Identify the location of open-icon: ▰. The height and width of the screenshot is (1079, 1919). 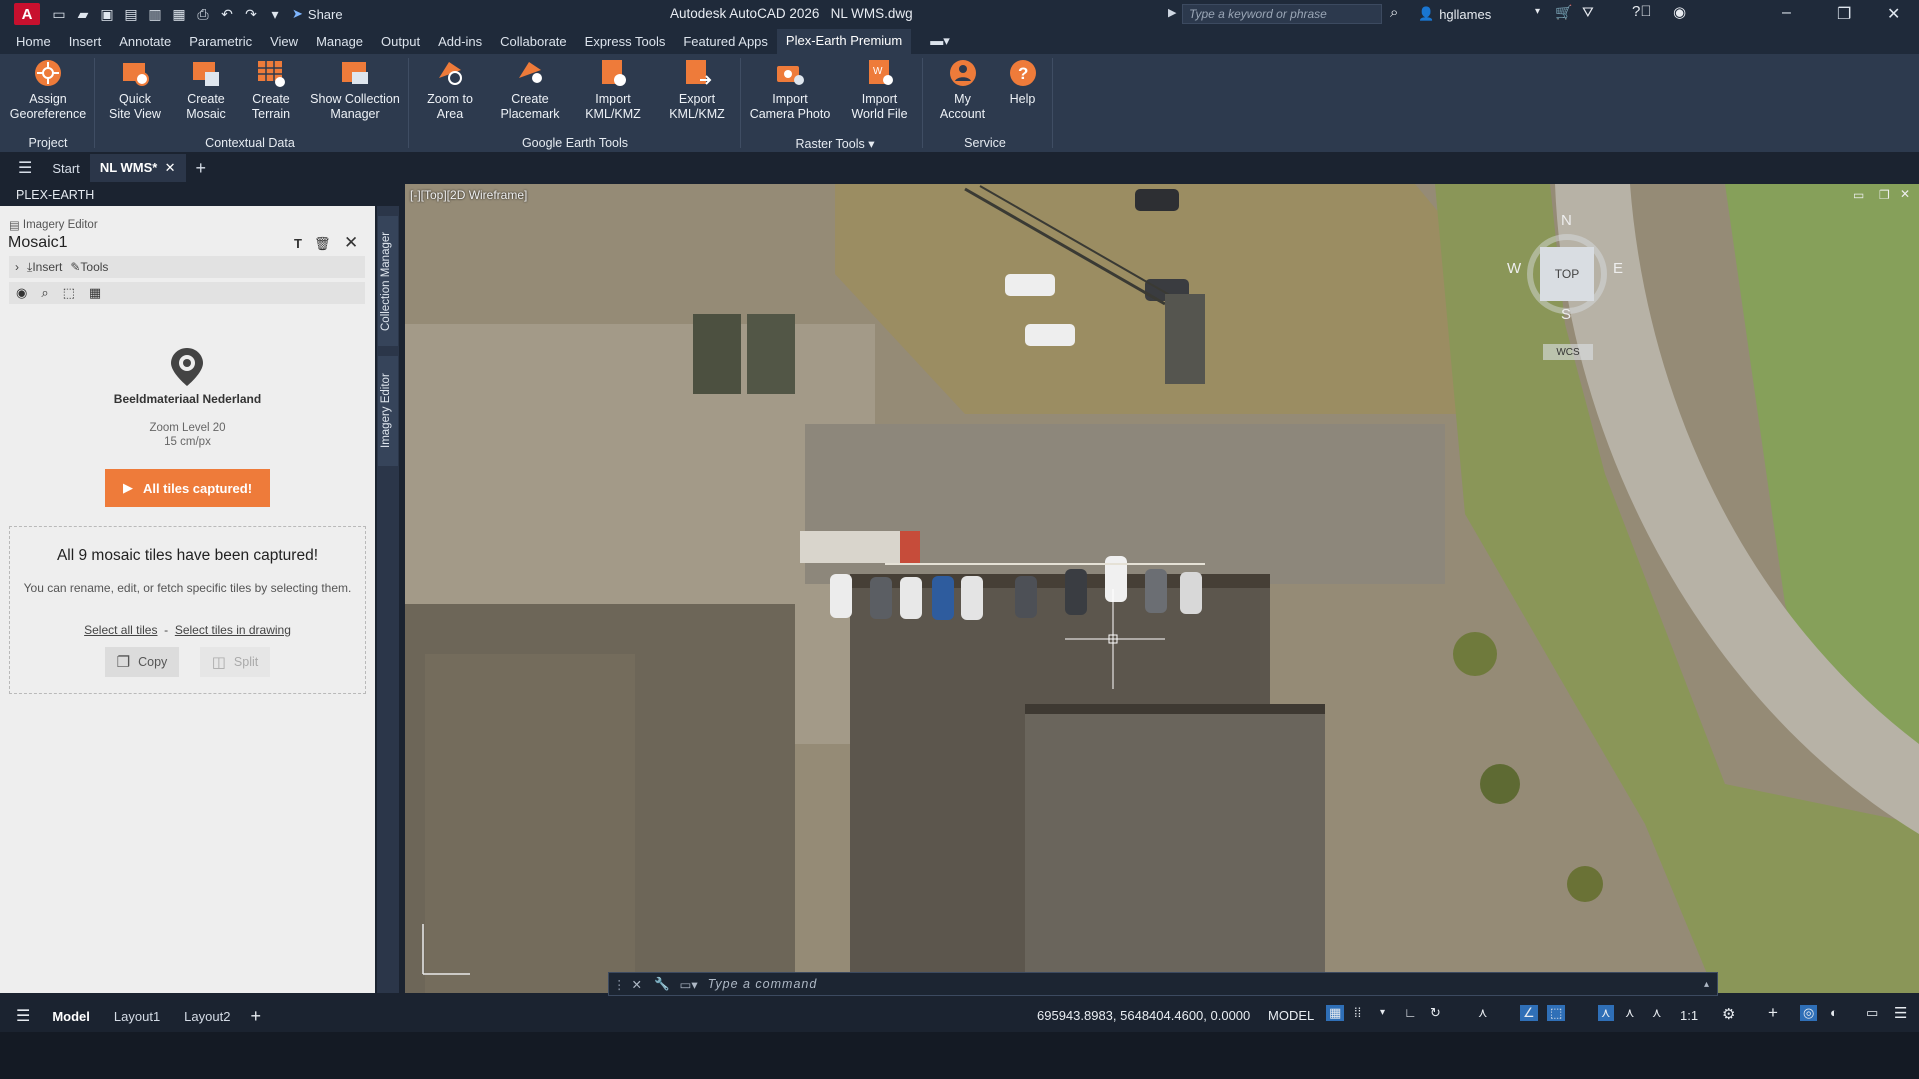
(83, 14).